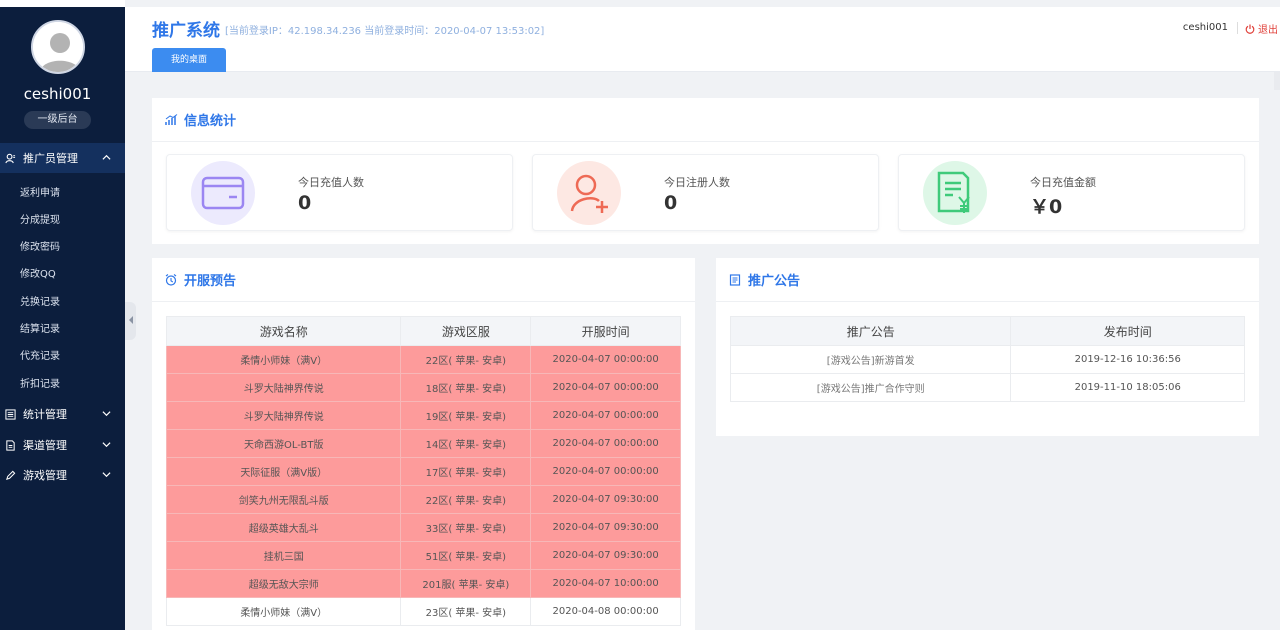 Image resolution: width=1280 pixels, height=630 pixels. What do you see at coordinates (40, 354) in the screenshot?
I see `sidebar-item-recharge: 代充记录` at bounding box center [40, 354].